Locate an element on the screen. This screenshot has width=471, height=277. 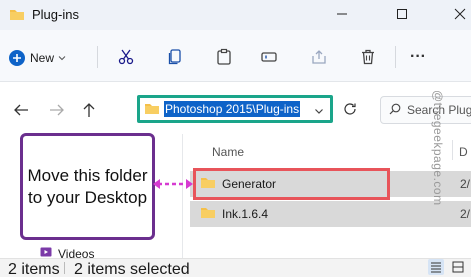
tiles-view-icon is located at coordinates (458, 267).